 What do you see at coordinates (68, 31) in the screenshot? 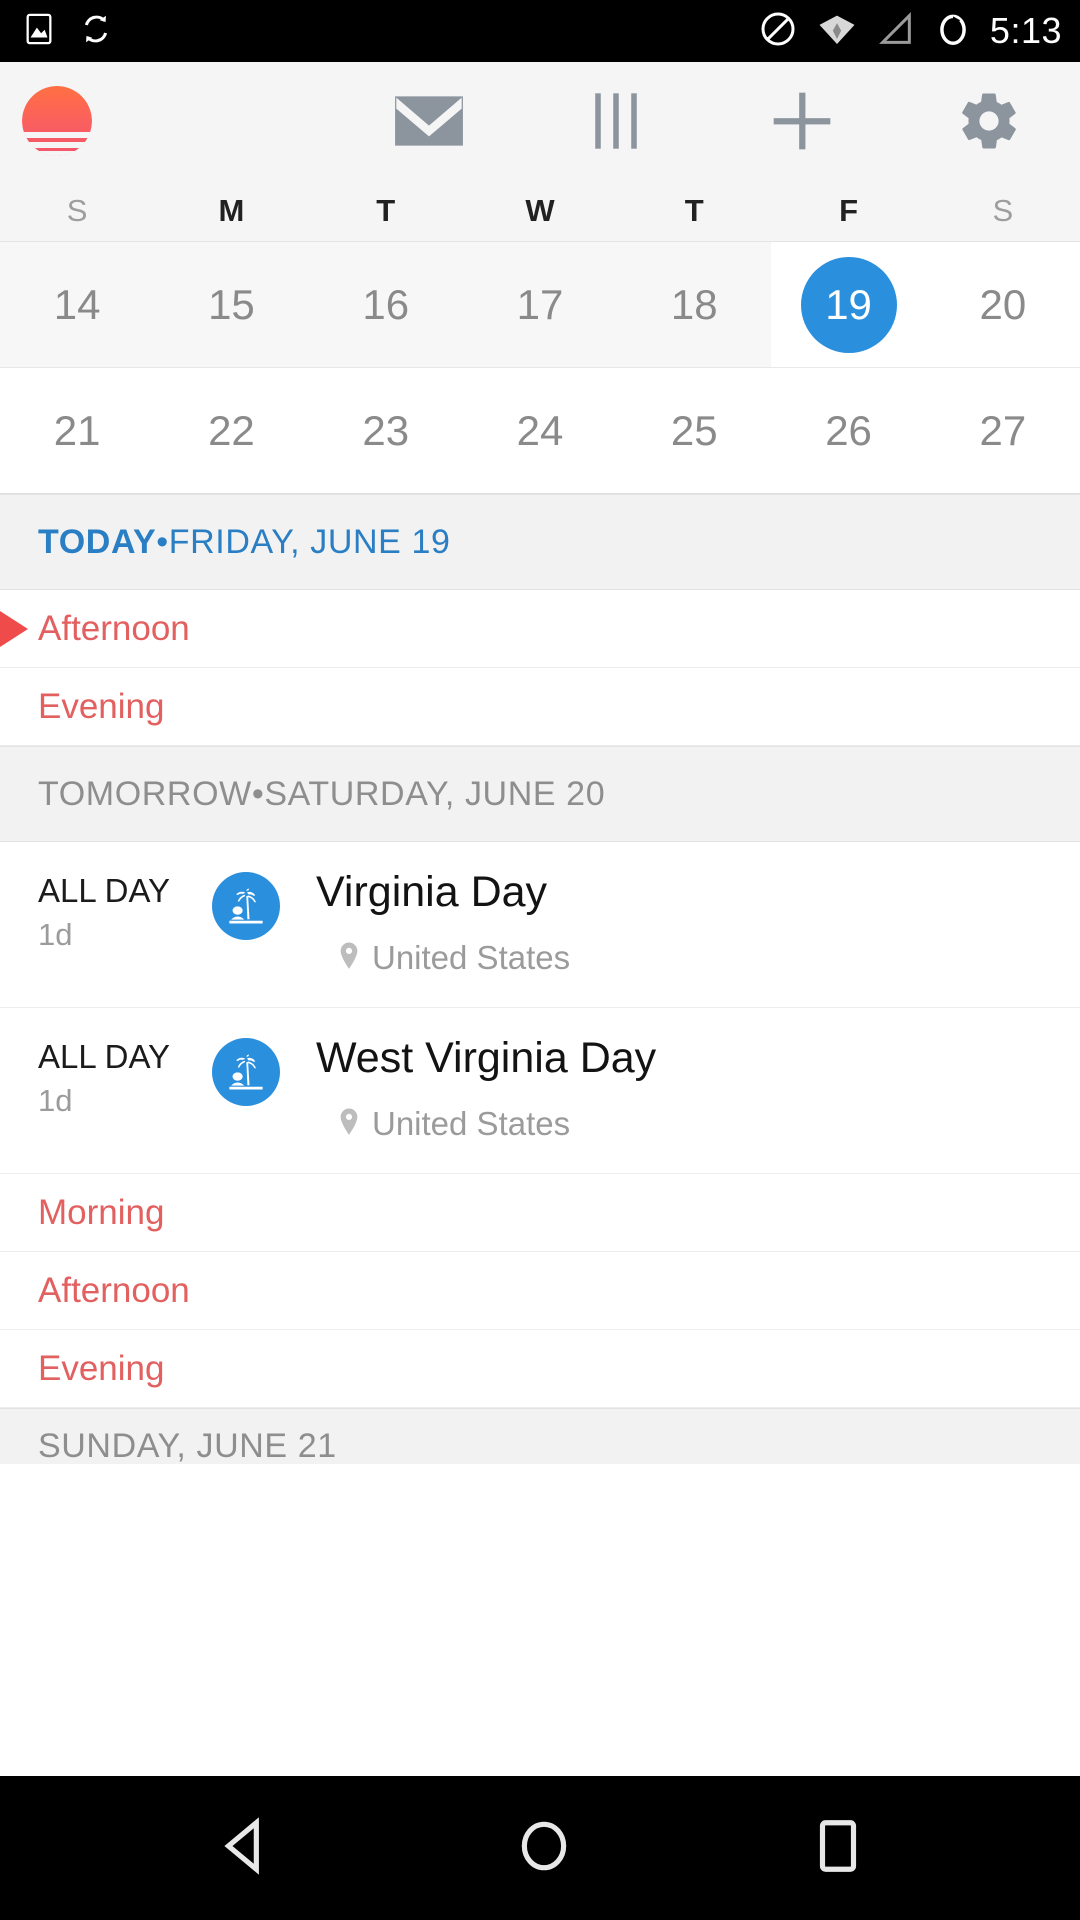
I see `status-bar-left-icons` at bounding box center [68, 31].